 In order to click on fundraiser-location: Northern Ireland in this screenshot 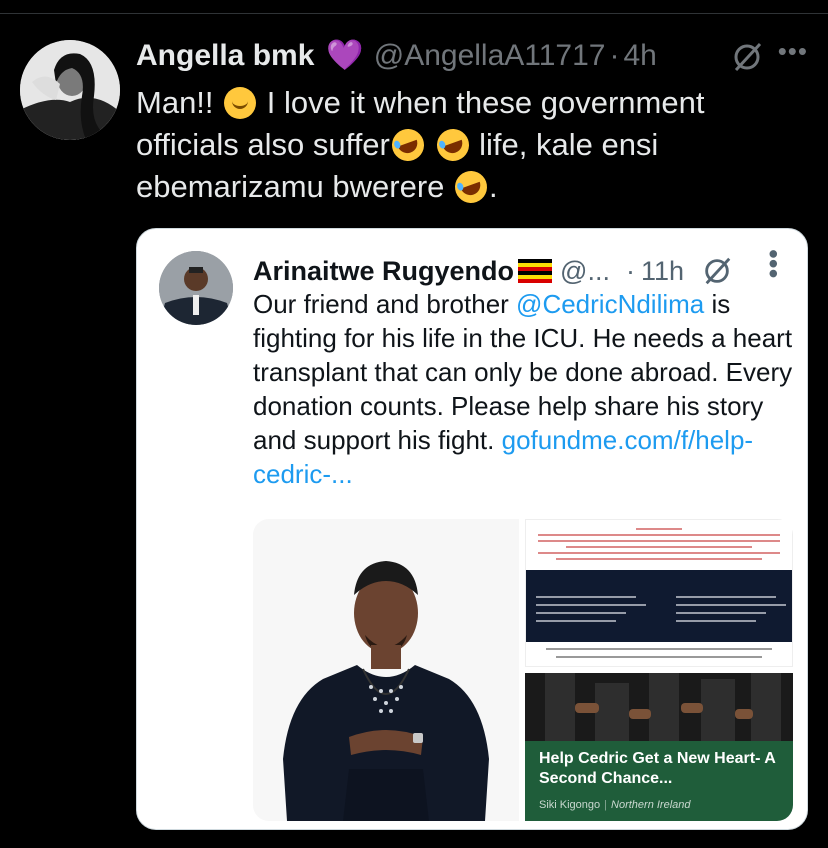, I will do `click(651, 805)`.